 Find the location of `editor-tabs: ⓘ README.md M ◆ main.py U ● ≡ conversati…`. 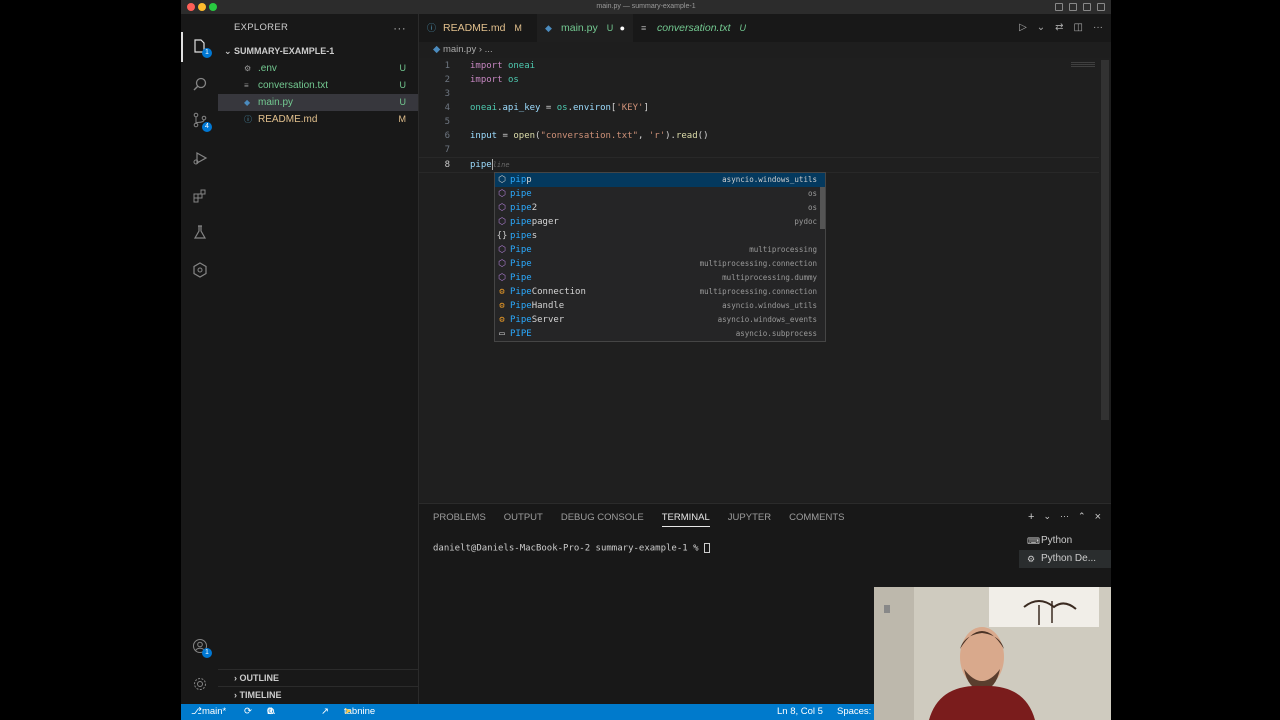

editor-tabs: ⓘ README.md M ◆ main.py U ● ≡ conversati… is located at coordinates (765, 28).